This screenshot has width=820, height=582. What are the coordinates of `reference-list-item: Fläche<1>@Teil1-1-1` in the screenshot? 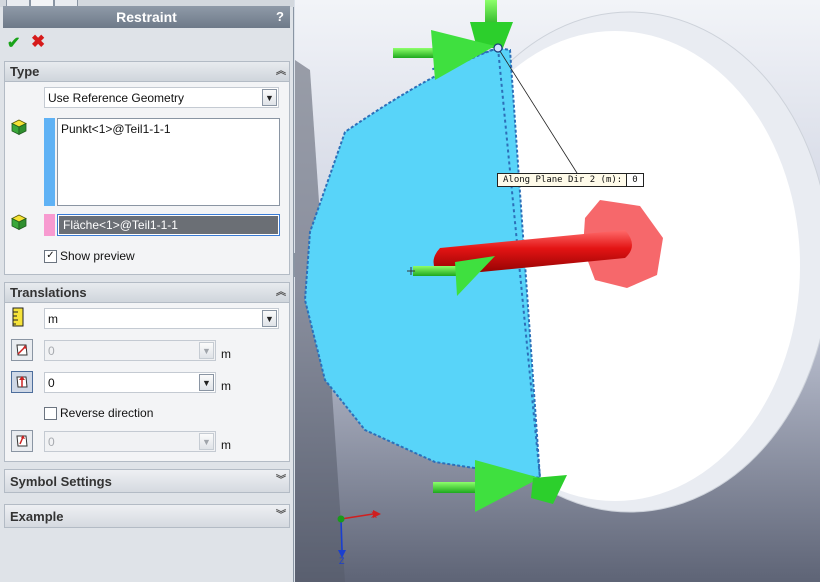 It's located at (168, 225).